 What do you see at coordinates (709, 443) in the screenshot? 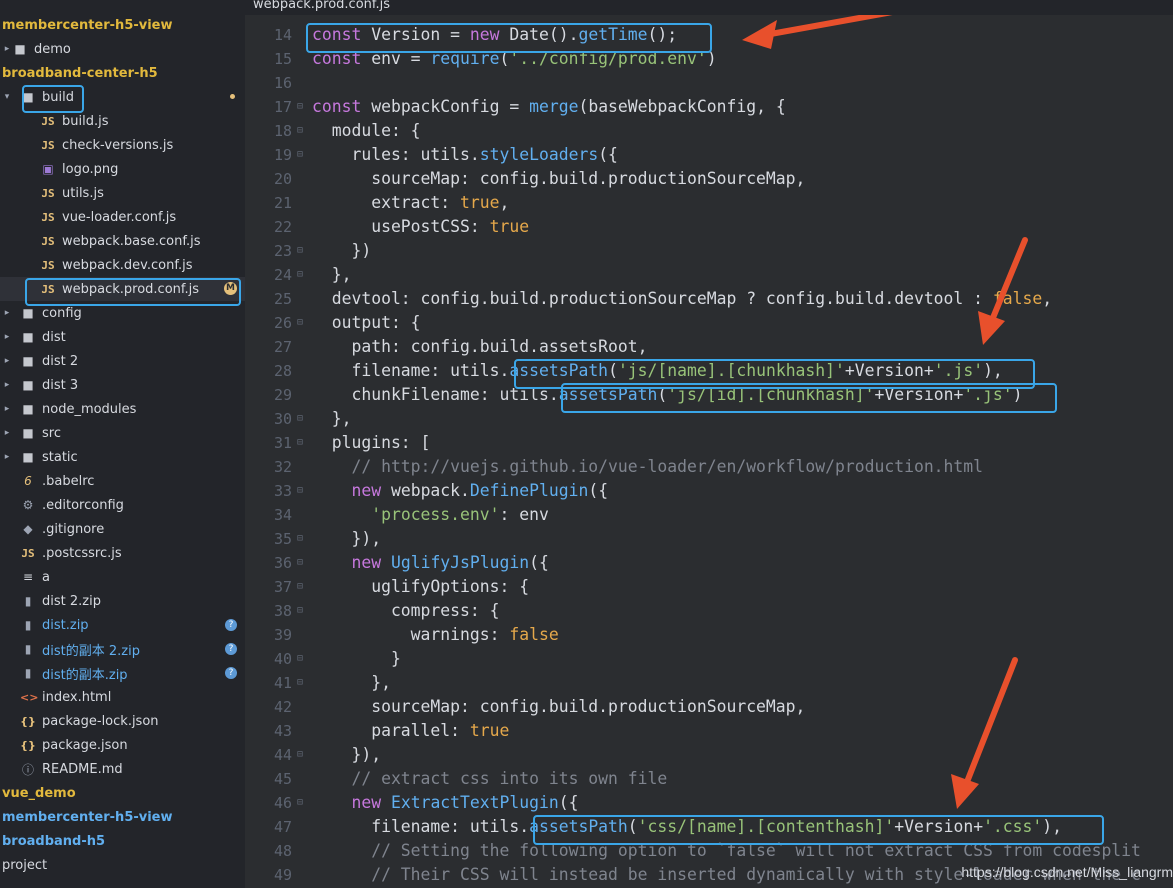
I see `code-line: 31 ⊟ plugins: [` at bounding box center [709, 443].